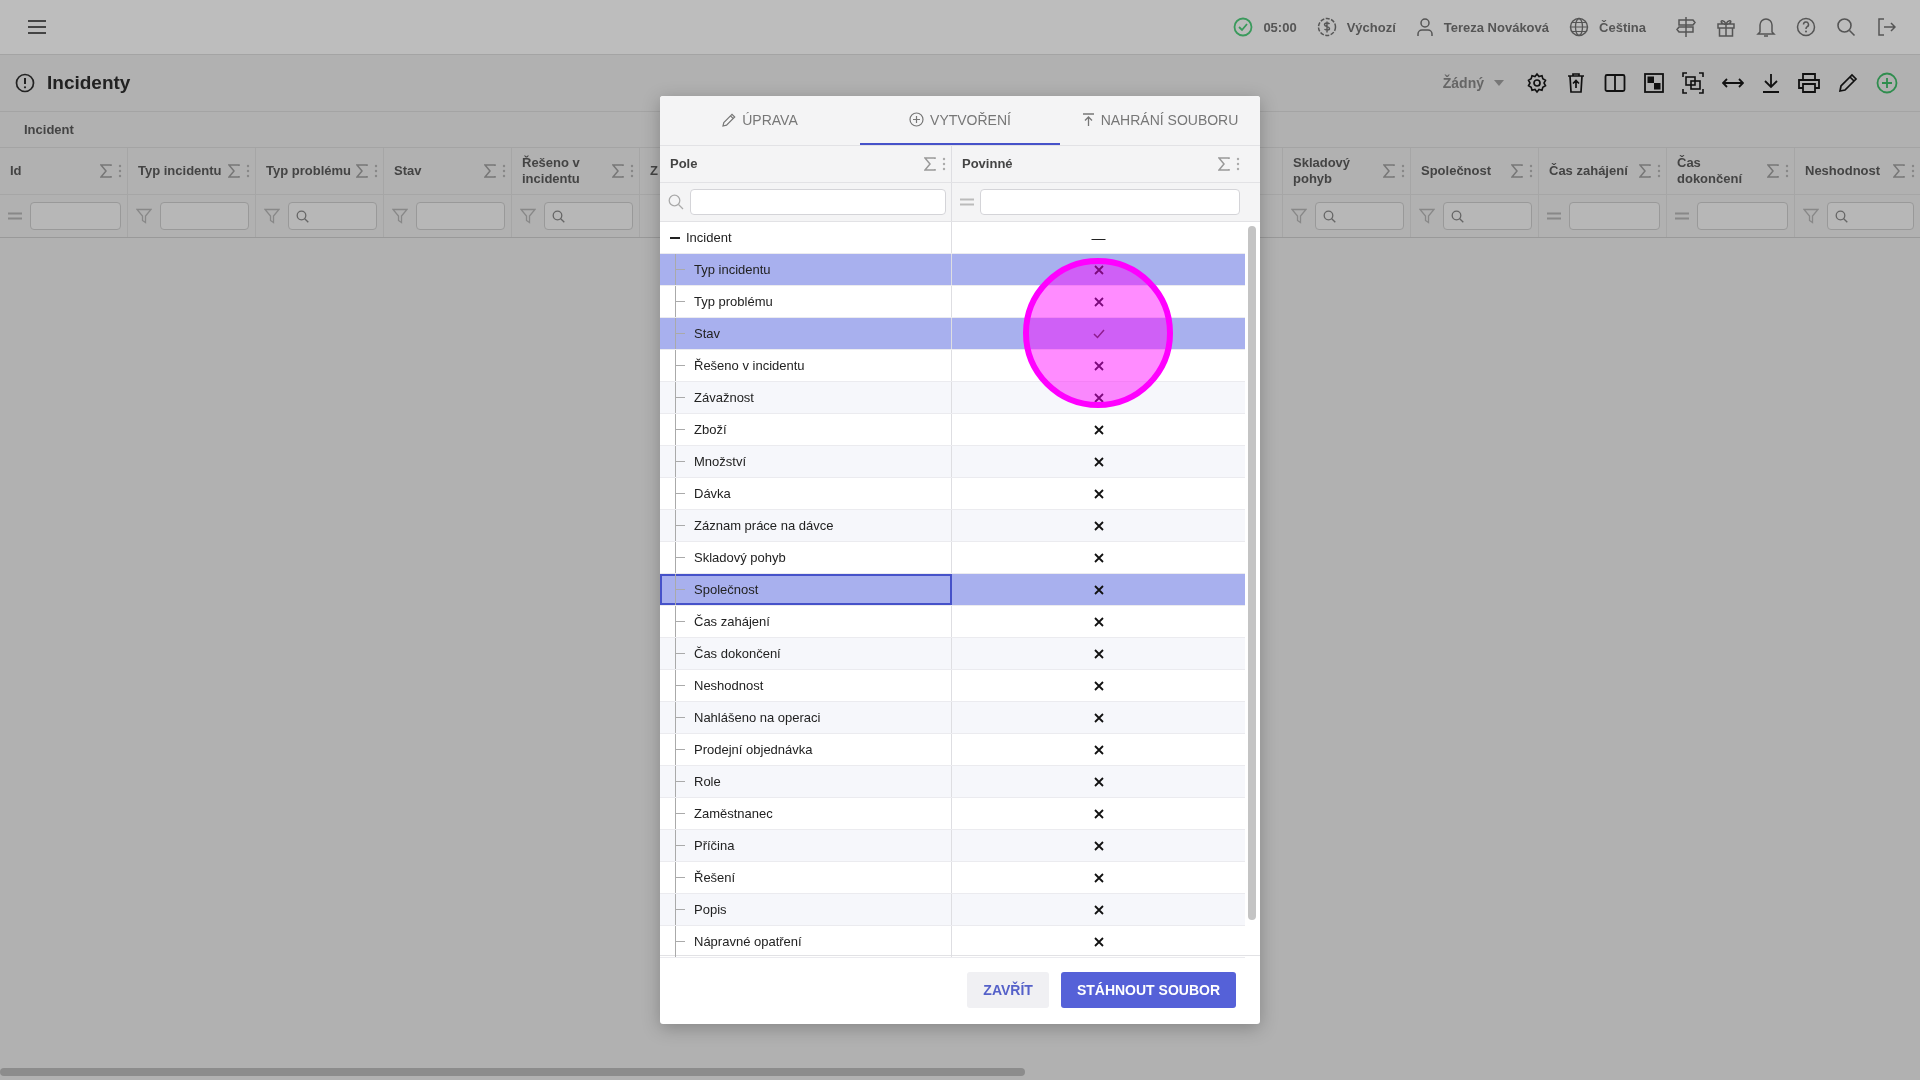  I want to click on column-header: Skladový pohyb, so click(1346, 171).